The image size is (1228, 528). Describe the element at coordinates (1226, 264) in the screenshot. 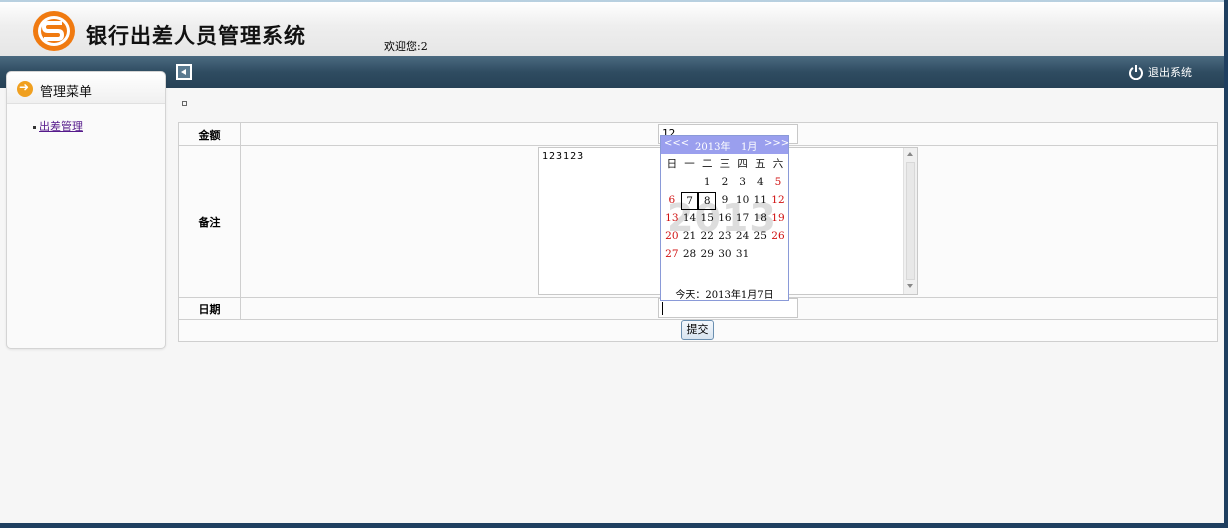

I see `right-border` at that location.